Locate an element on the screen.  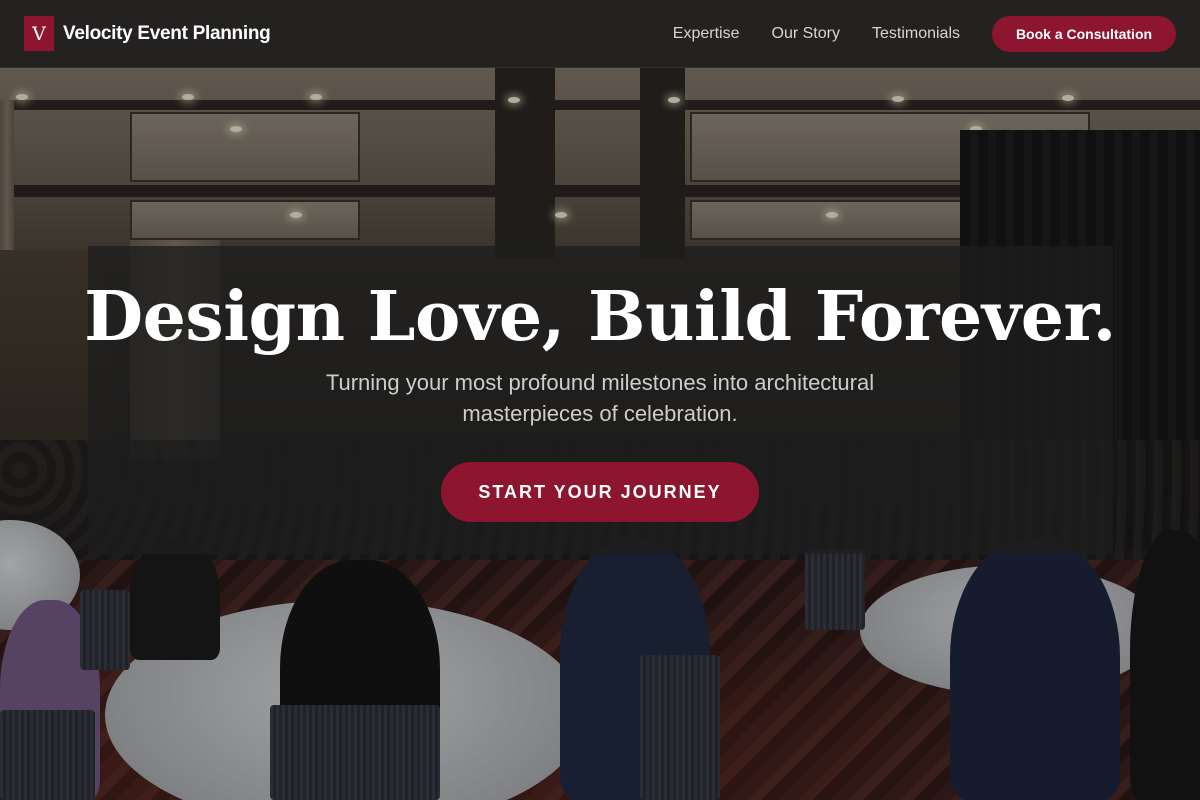
nav-link-our-story: Our Story is located at coordinates (806, 34).